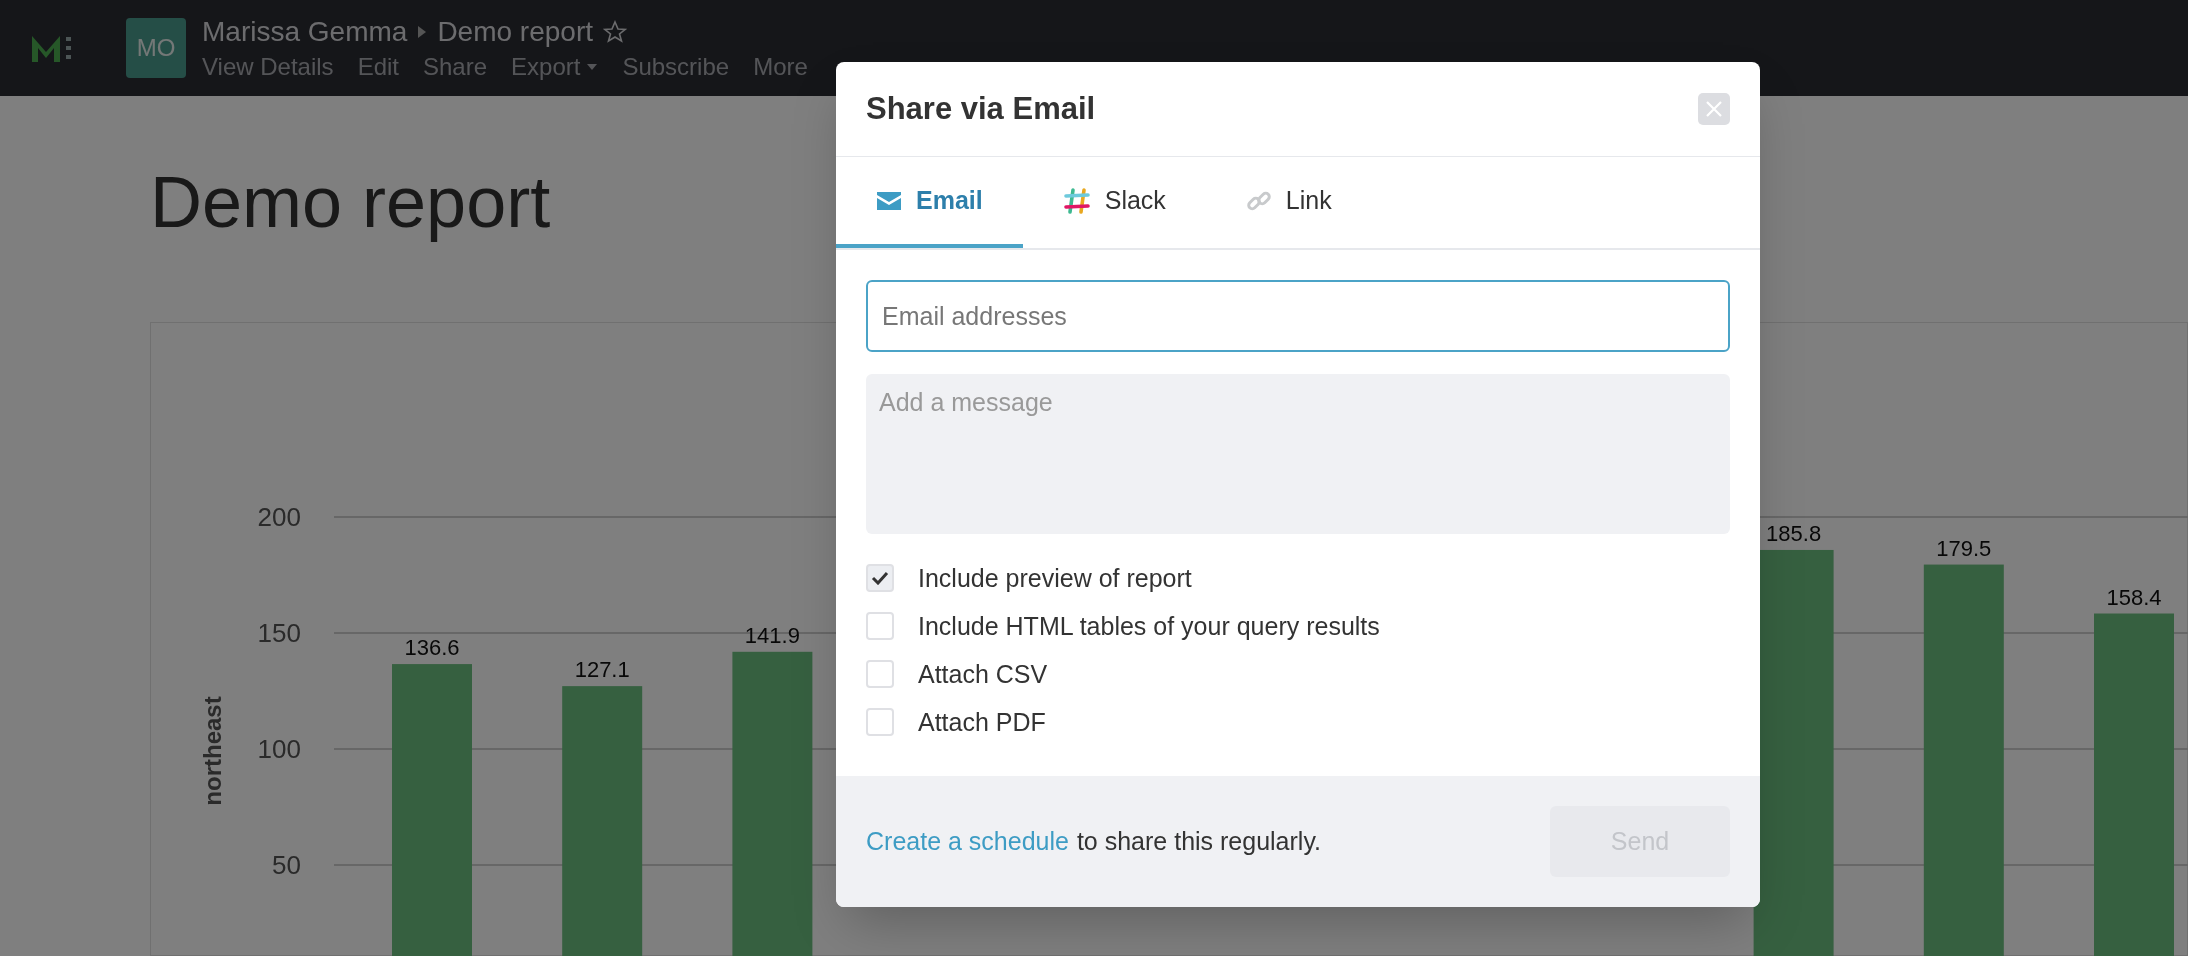 This screenshot has height=956, width=2188. I want to click on y-axis-tick: 100, so click(279, 749).